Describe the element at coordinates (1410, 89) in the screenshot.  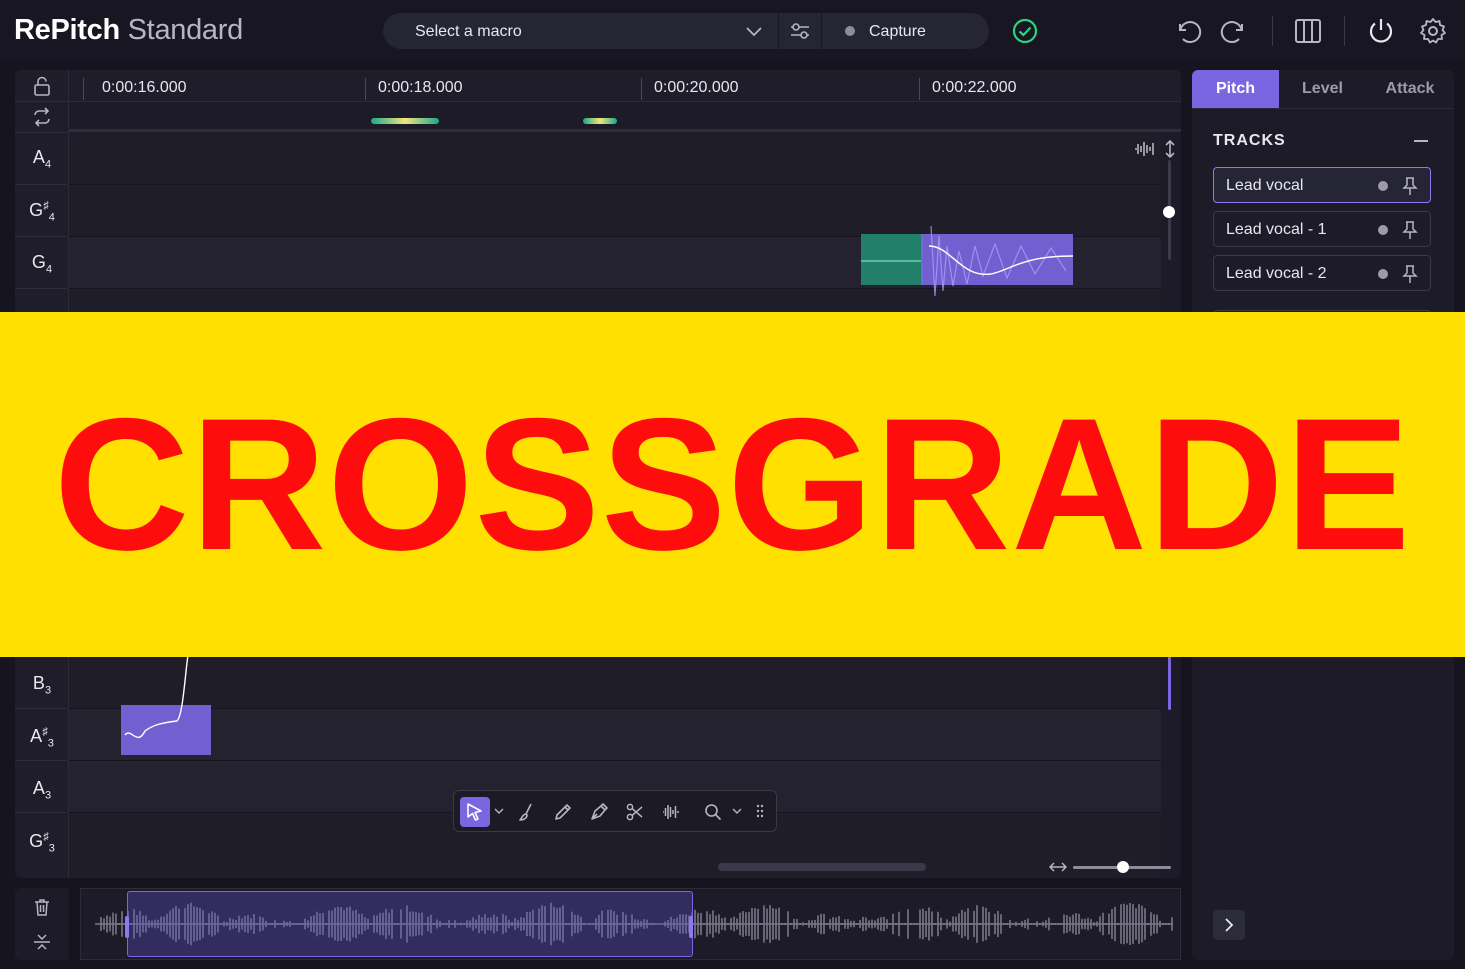
I see `tab-attack: Attack` at that location.